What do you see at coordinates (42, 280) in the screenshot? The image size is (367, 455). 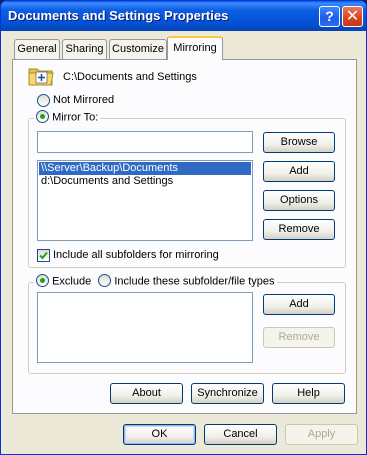 I see `exclude-radio` at bounding box center [42, 280].